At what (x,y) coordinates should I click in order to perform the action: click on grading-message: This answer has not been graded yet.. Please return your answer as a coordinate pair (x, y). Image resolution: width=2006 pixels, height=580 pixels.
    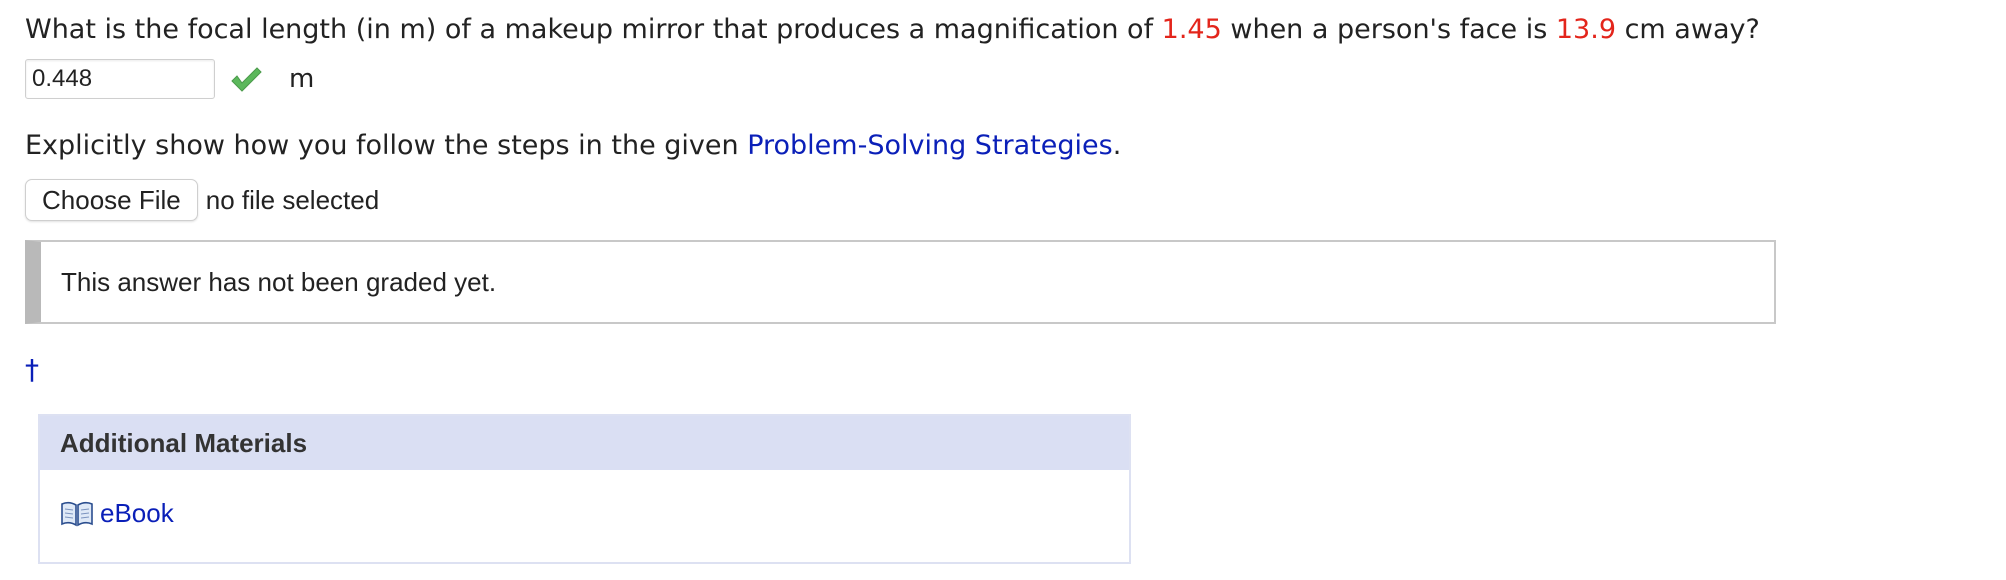
    Looking at the image, I should click on (279, 281).